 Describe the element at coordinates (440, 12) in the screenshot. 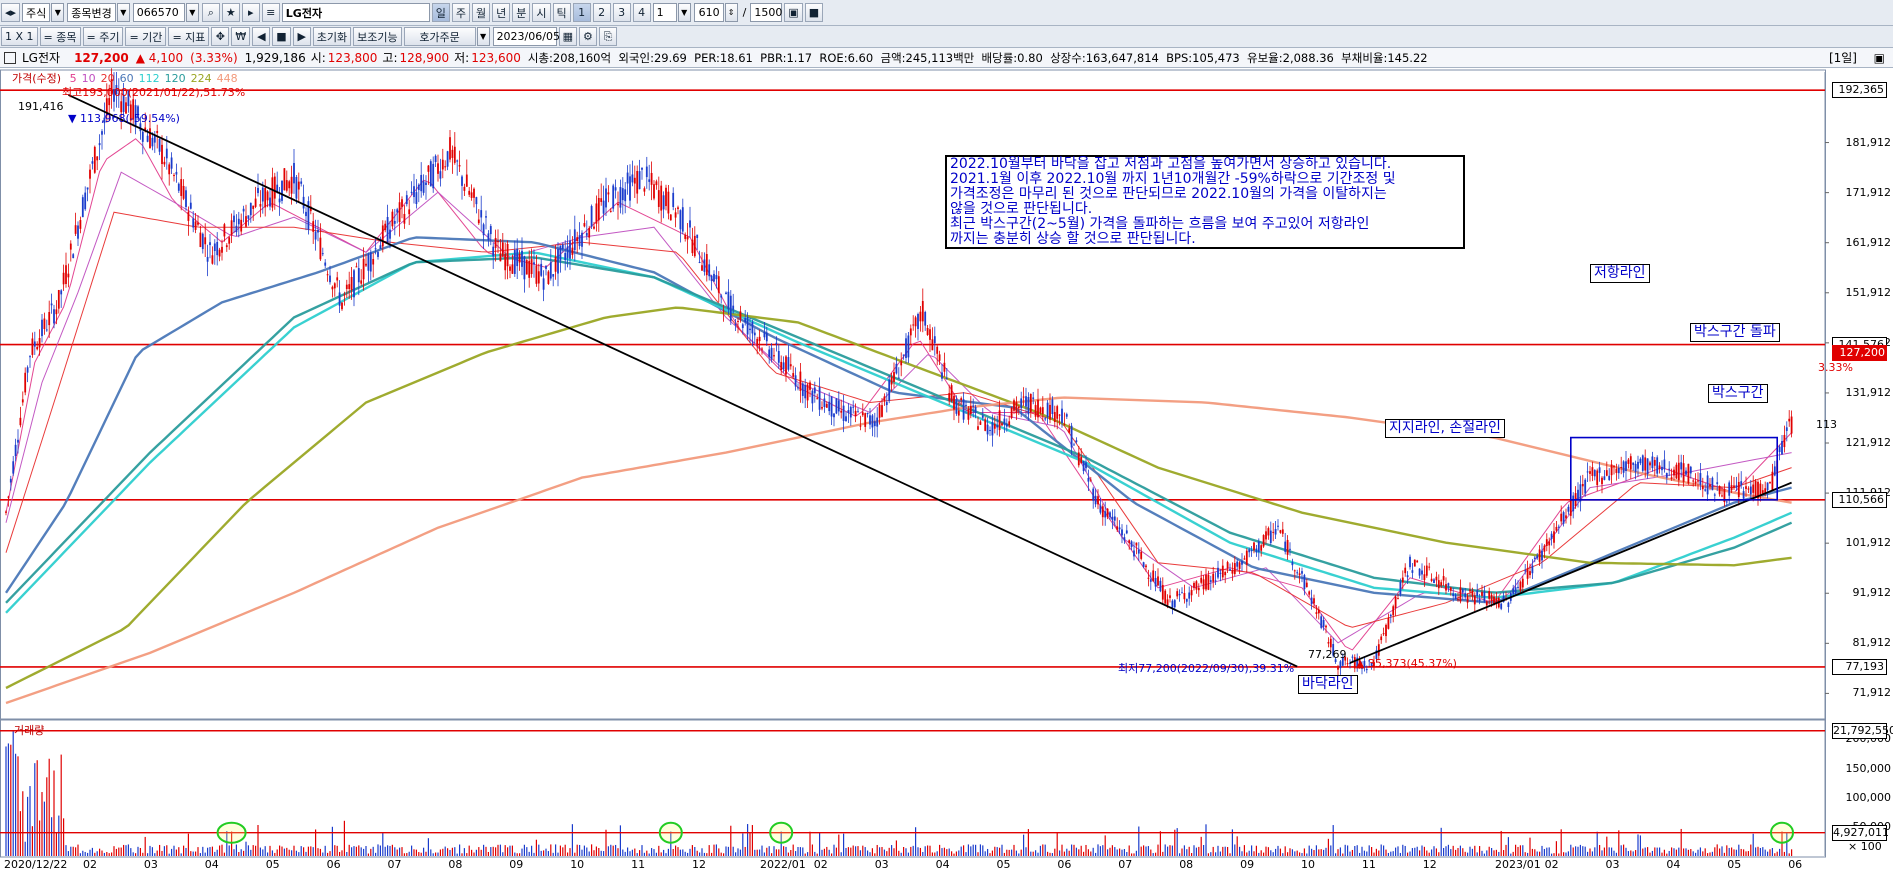

I see `period-tab-0: 일` at that location.